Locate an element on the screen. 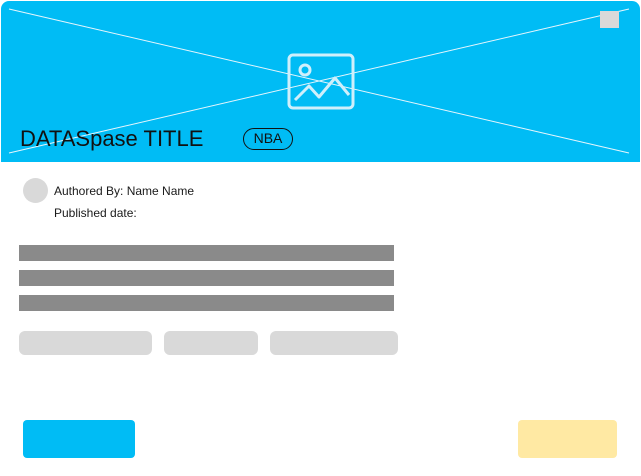 The width and height of the screenshot is (641, 476). secondary-button is located at coordinates (567, 439).